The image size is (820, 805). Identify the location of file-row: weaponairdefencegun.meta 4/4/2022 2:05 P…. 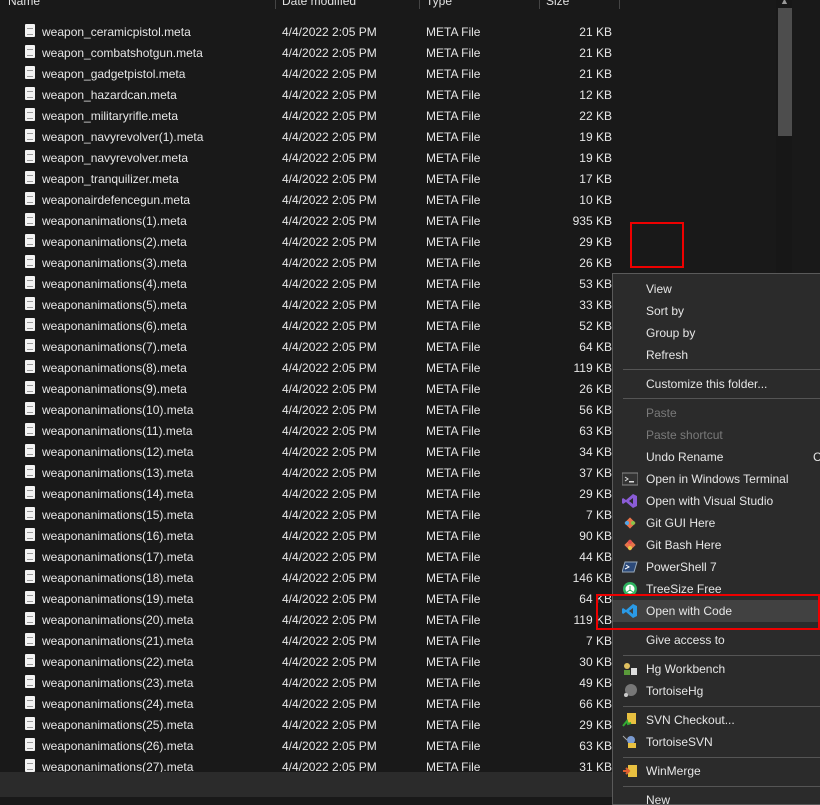
(388, 199).